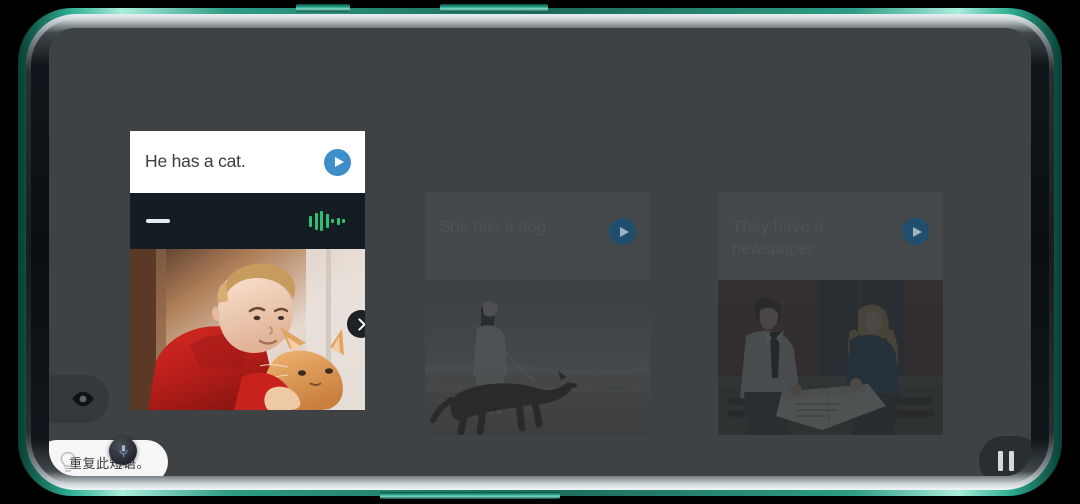 This screenshot has height=504, width=1080. What do you see at coordinates (123, 451) in the screenshot?
I see `microphone-icon` at bounding box center [123, 451].